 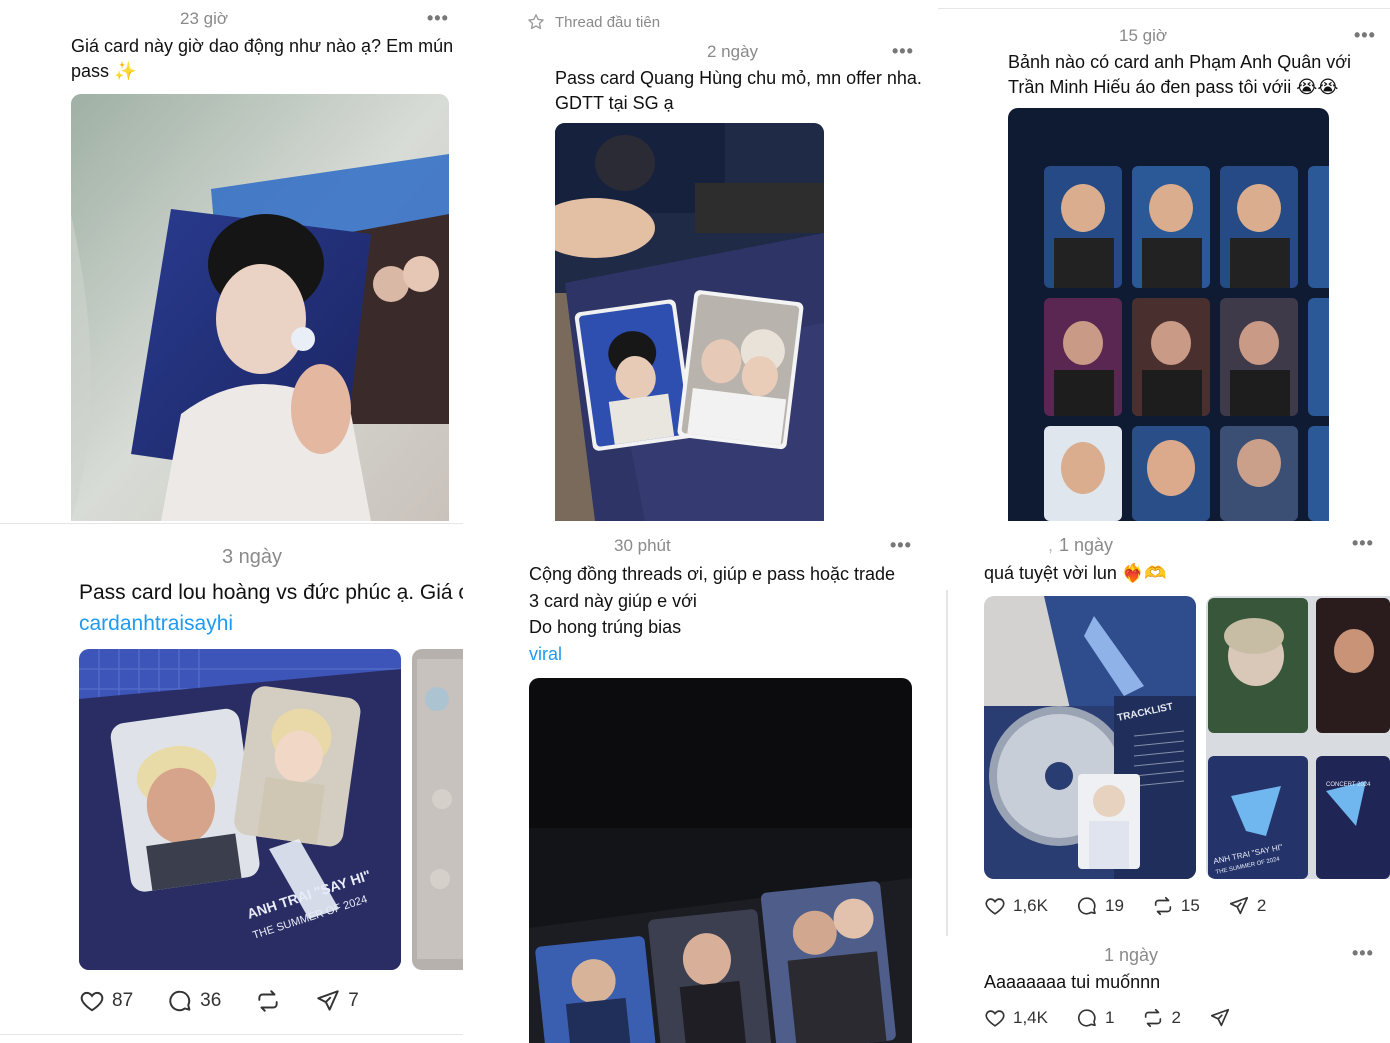 I want to click on post6-like-button: 1,6K, so click(x=1016, y=906).